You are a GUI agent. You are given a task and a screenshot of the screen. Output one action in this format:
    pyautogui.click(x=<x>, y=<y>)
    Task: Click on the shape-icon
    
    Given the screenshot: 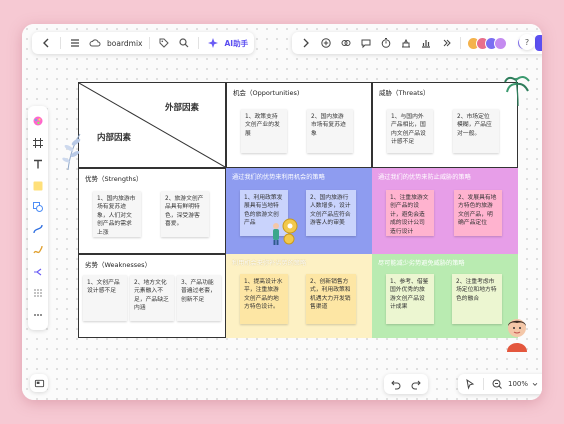 What is the action you would take?
    pyautogui.click(x=38, y=207)
    